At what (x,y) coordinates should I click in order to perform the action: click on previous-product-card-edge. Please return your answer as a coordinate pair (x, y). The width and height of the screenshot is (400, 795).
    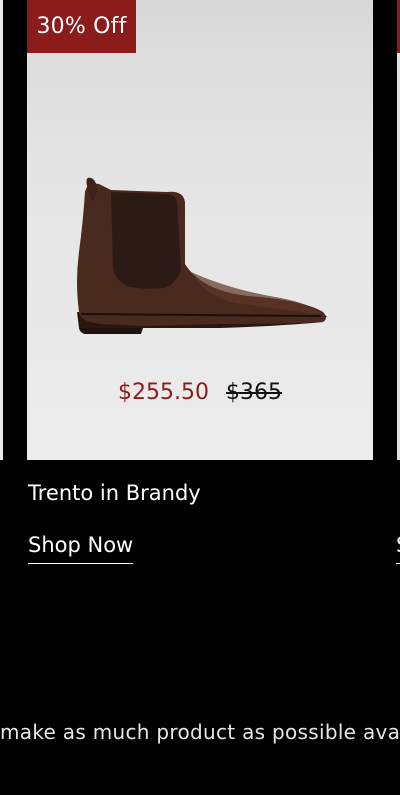
    Looking at the image, I should click on (1, 230).